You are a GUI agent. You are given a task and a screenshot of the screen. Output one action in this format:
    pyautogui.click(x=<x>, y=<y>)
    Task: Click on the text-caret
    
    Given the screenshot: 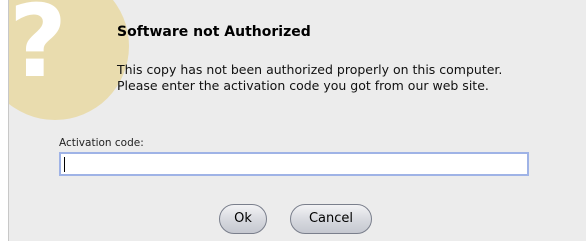 What is the action you would take?
    pyautogui.click(x=64, y=164)
    